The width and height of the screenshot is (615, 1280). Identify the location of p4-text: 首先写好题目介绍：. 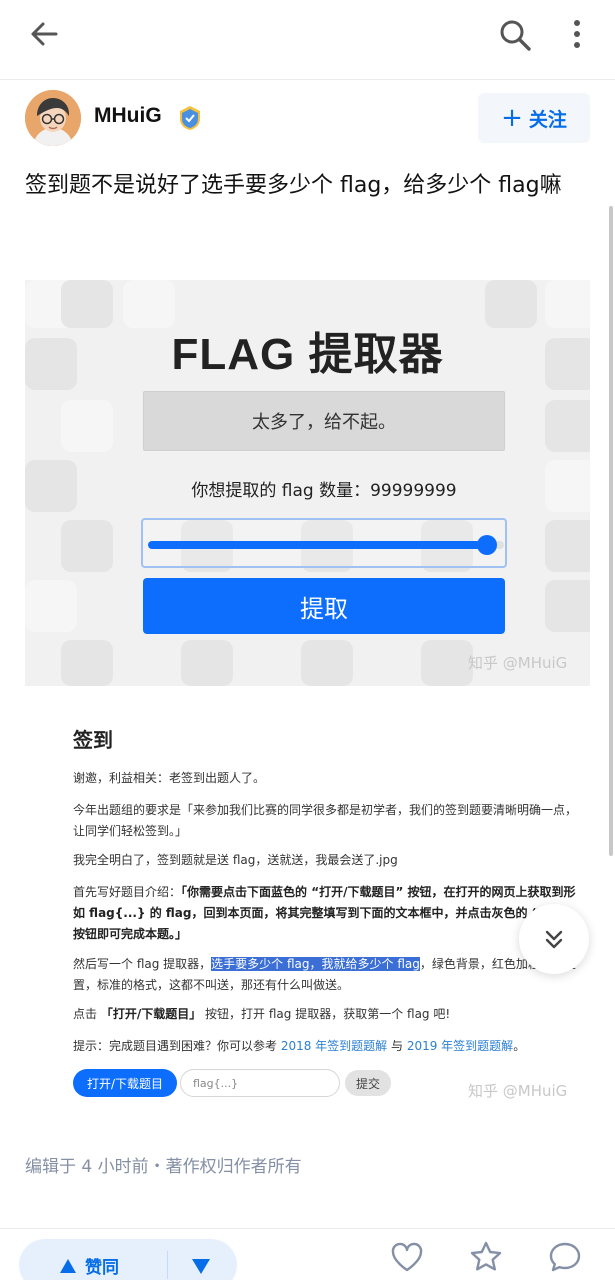
(127, 892).